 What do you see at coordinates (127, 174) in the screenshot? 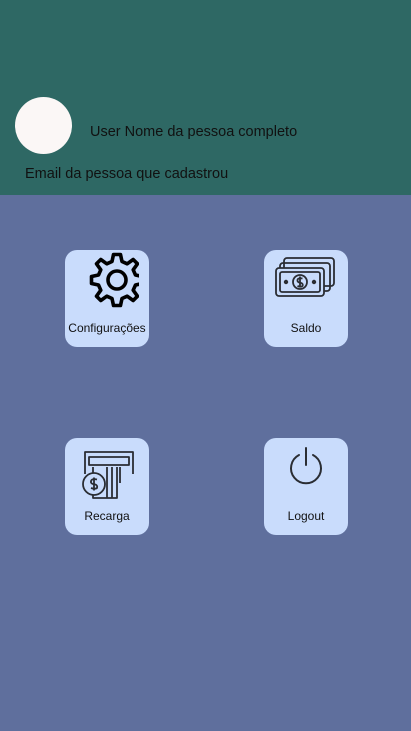
I see `user-email: Email da pessoa que cadastrou` at bounding box center [127, 174].